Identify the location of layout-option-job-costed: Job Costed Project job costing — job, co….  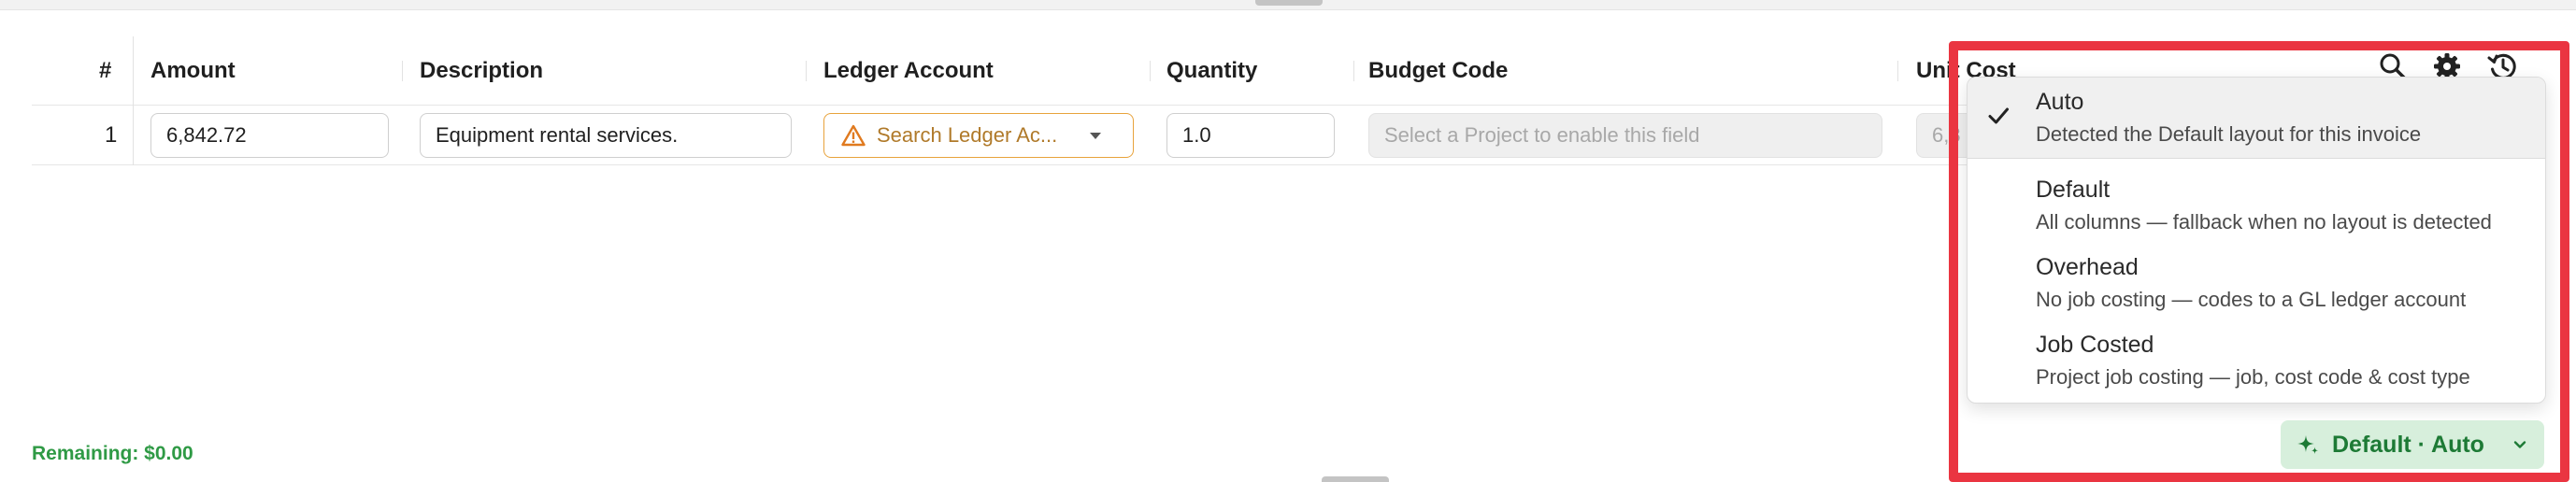
(2256, 359).